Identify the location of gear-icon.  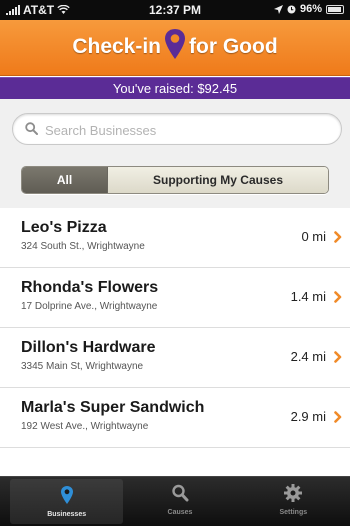
(293, 493).